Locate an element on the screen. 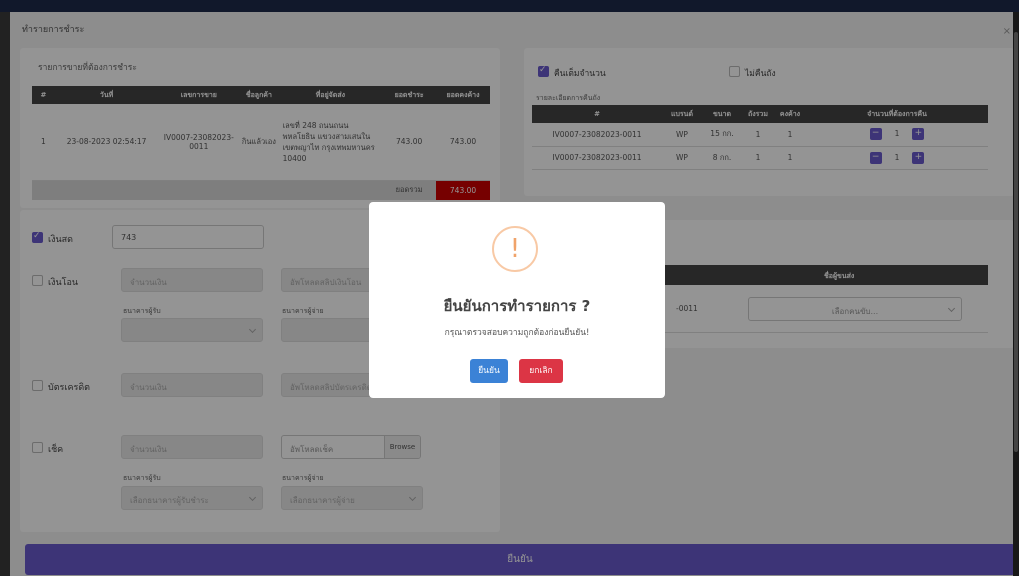 The width and height of the screenshot is (1019, 576). dialog-text: กรุณาตรวจสอบความถูกต้องก่อนยืนยัน! is located at coordinates (517, 333).